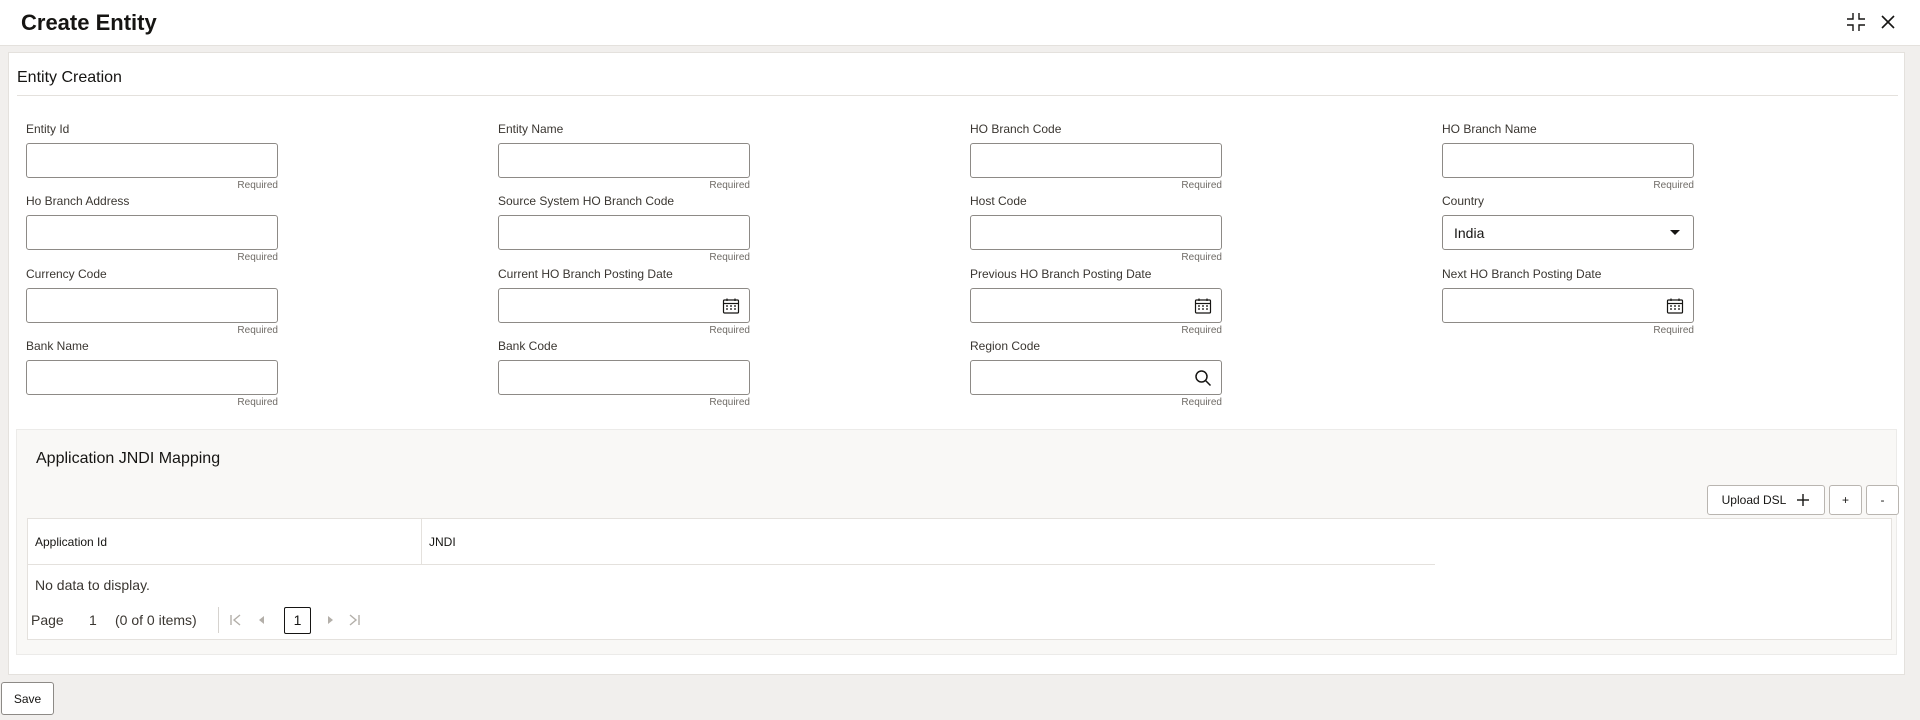 This screenshot has height=720, width=1920. I want to click on ho-branch-code-field: HO Branch Code Required, so click(1096, 156).